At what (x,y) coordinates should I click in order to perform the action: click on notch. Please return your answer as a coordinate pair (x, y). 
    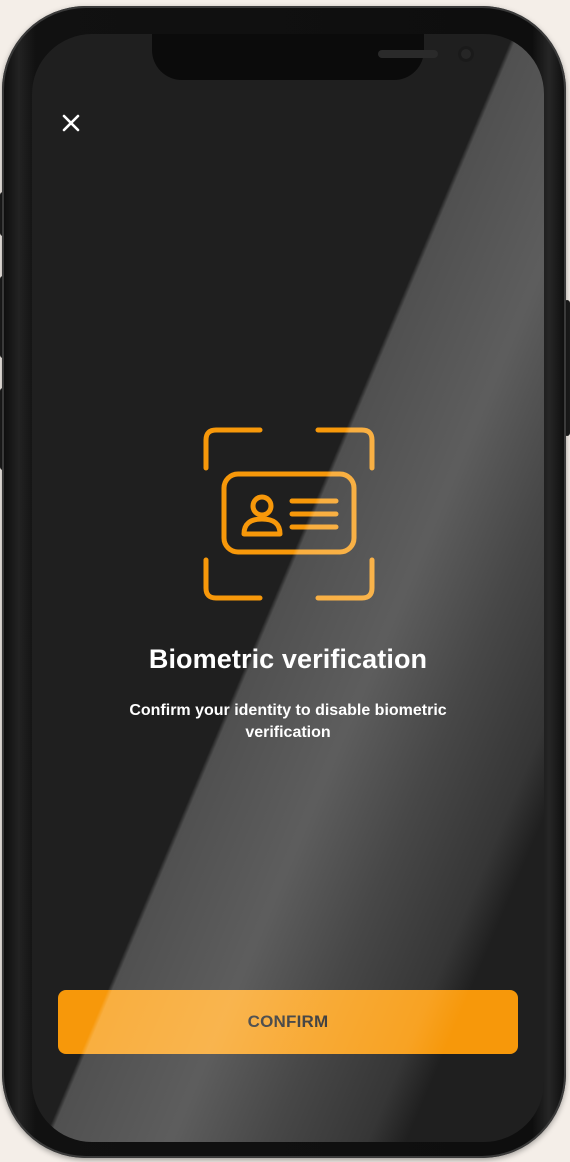
    Looking at the image, I should click on (313, 57).